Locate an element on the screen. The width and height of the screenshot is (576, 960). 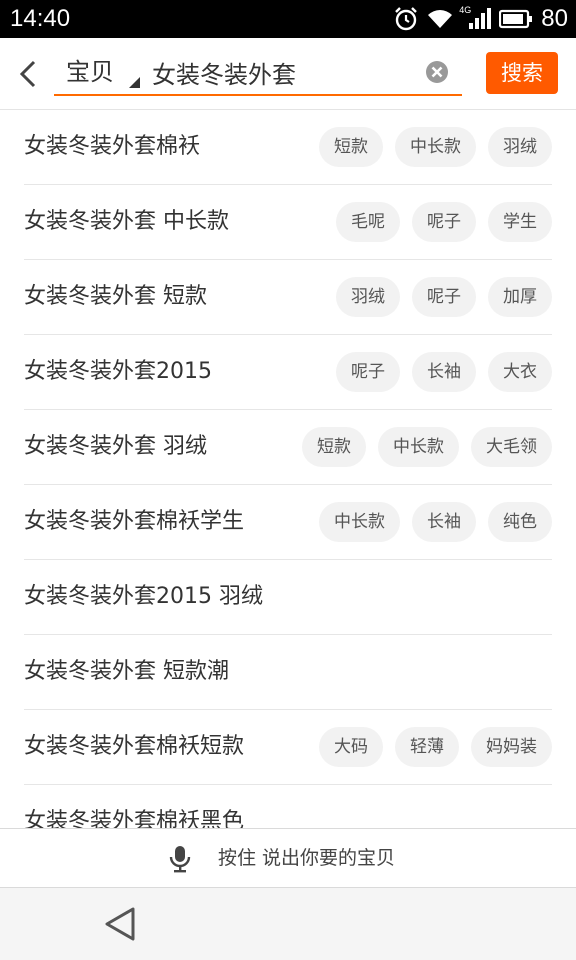
signal-icon: 4G is located at coordinates (475, 18).